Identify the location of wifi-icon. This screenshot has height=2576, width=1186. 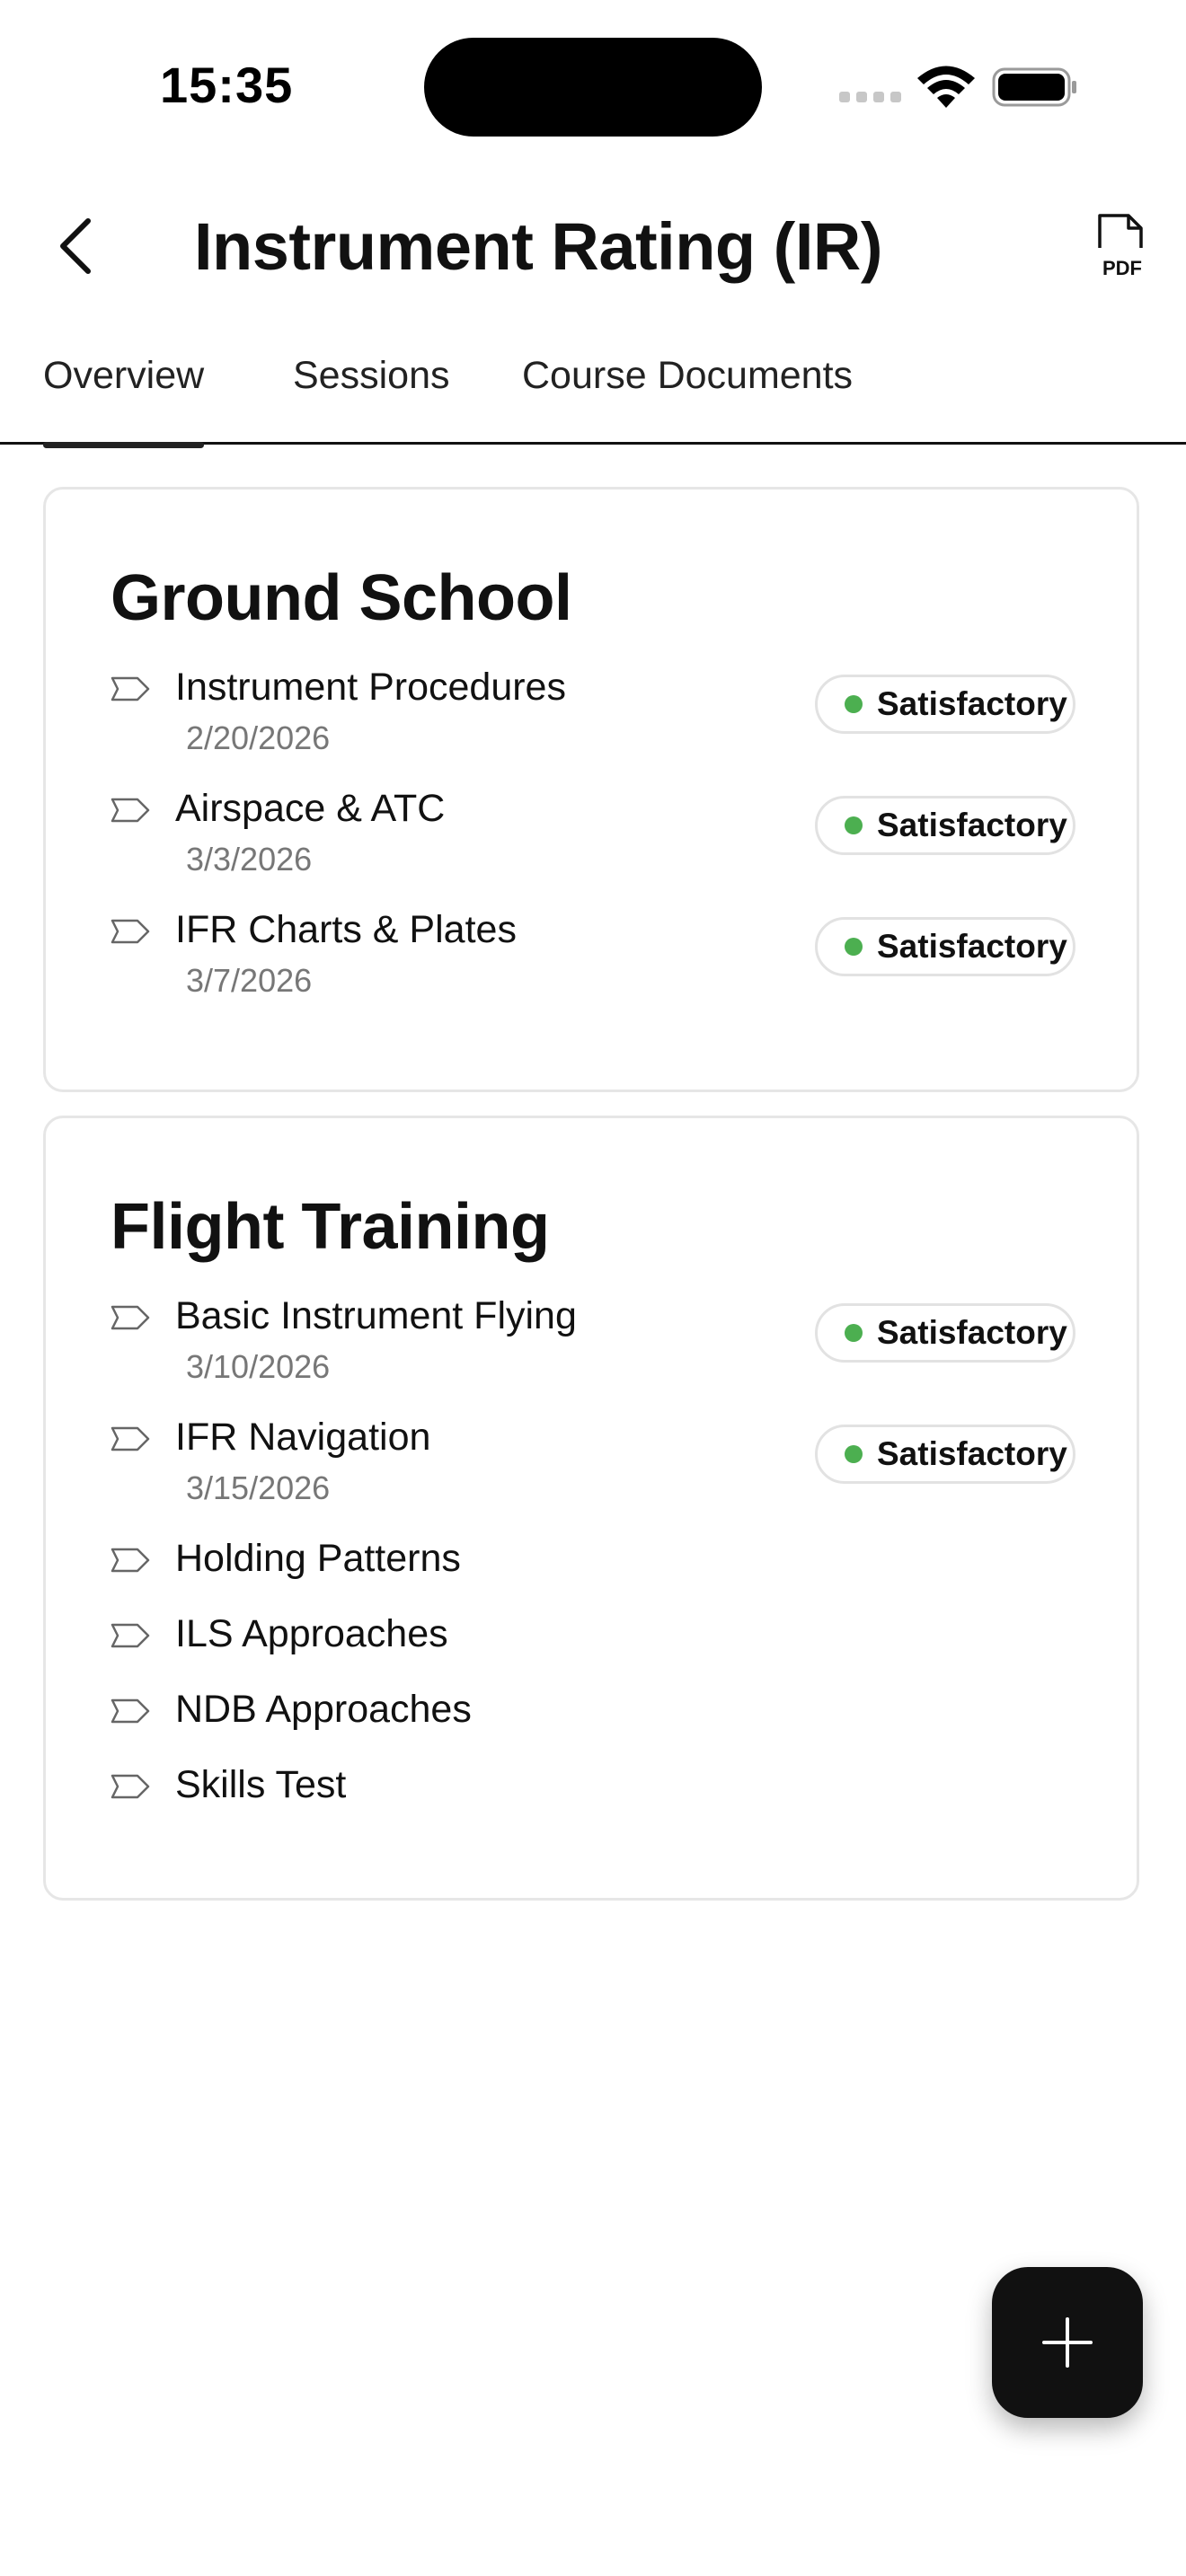
(946, 87).